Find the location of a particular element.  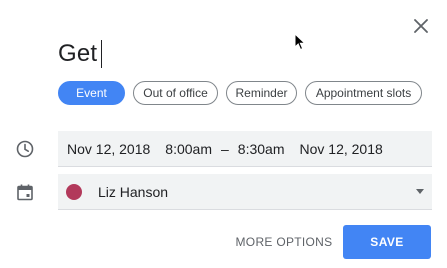

event-title-input: Get is located at coordinates (80, 54).